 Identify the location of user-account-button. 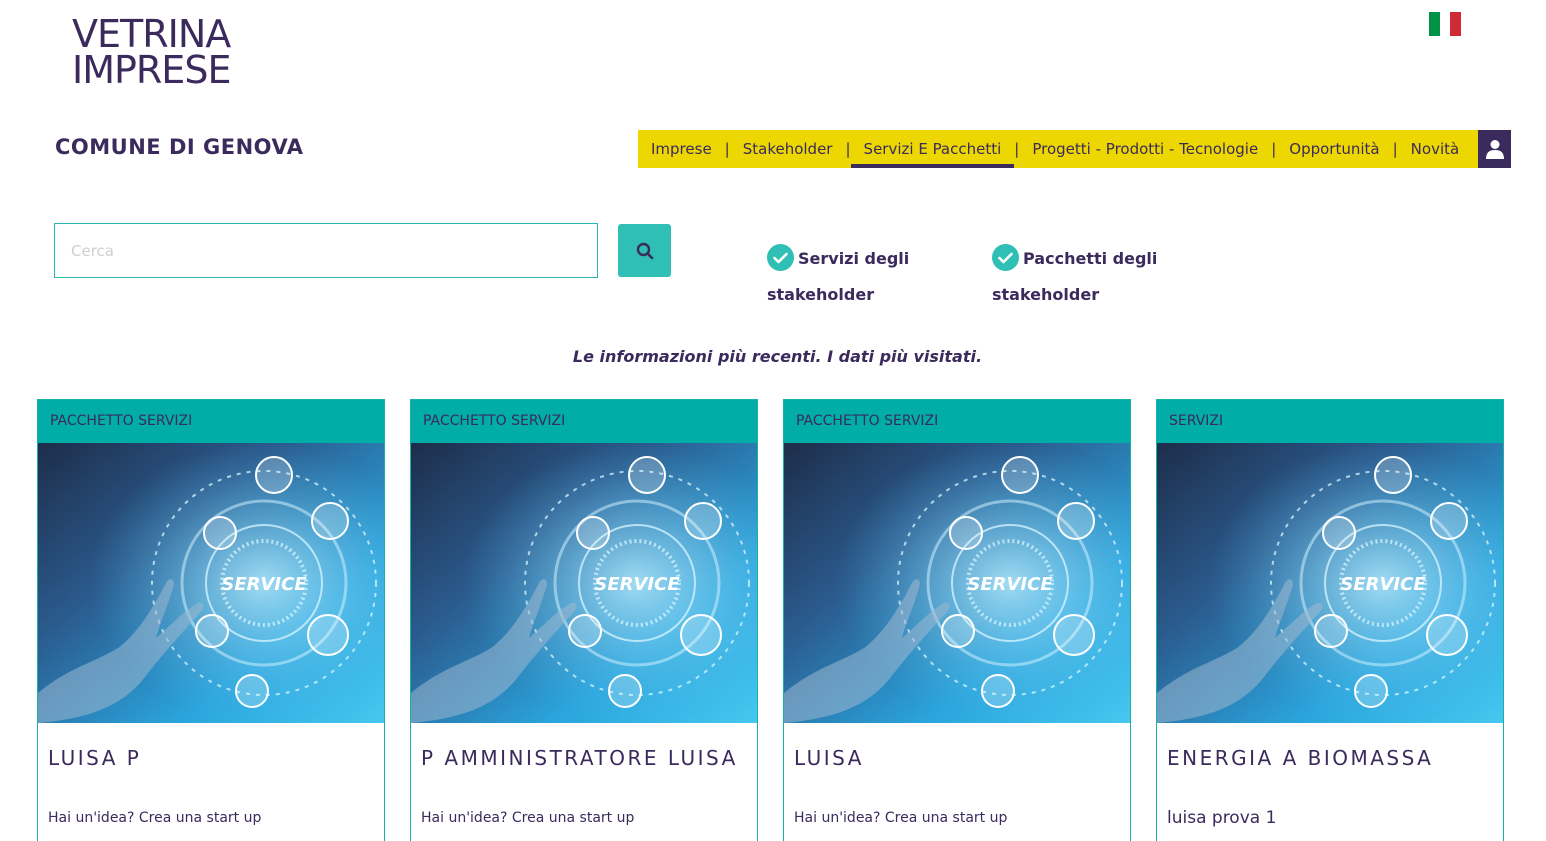
(1494, 149).